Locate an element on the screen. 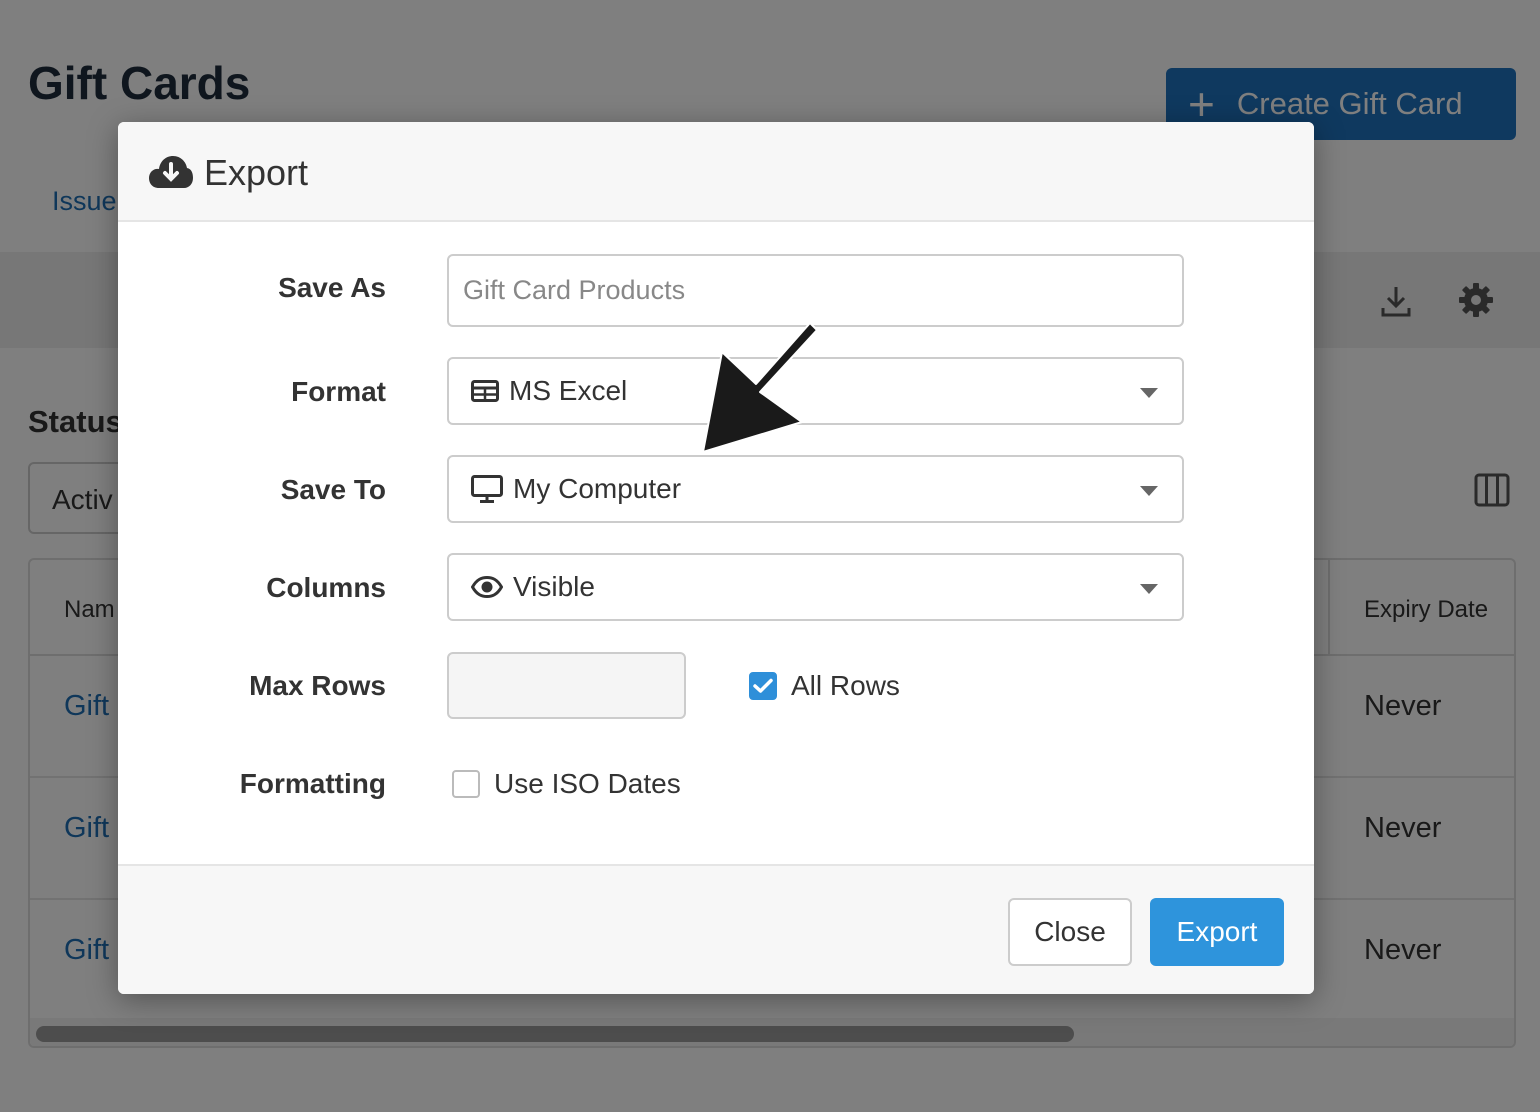 This screenshot has height=1112, width=1540. desktop-icon is located at coordinates (487, 489).